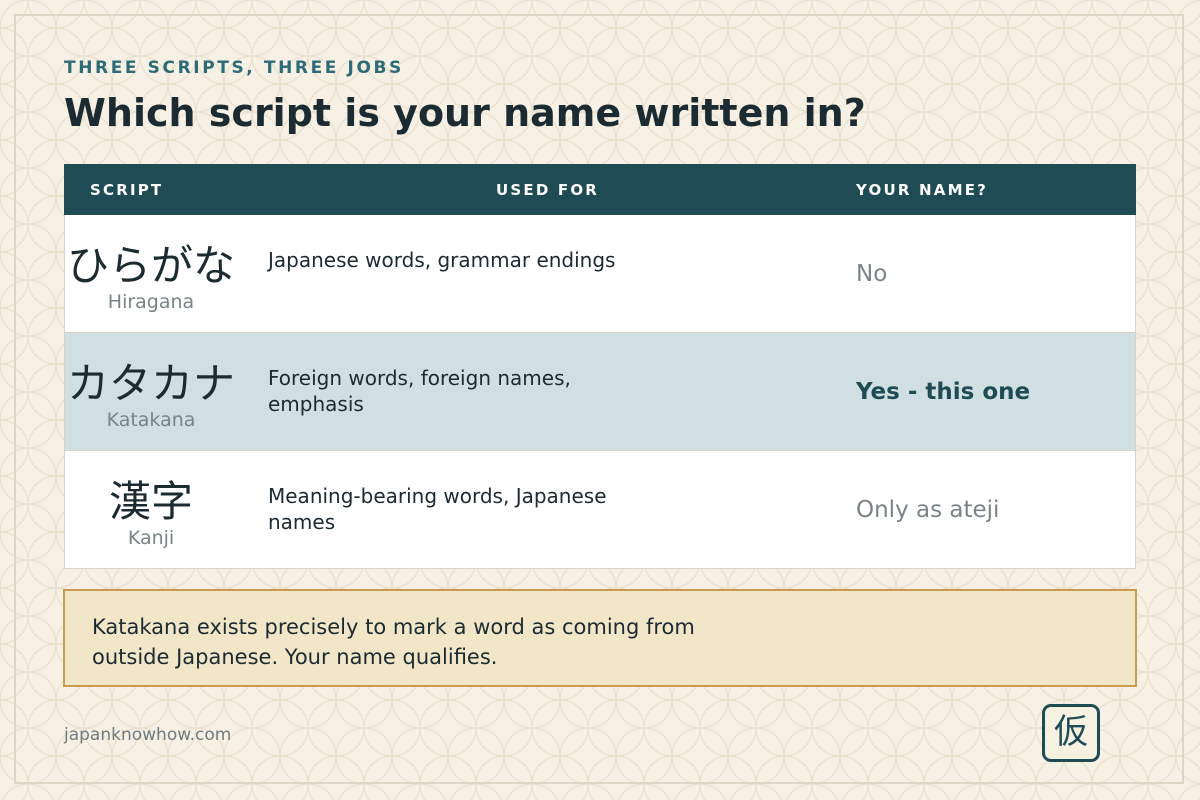 This screenshot has width=1200, height=800. Describe the element at coordinates (437, 509) in the screenshot. I see `used-for-cell: Meaning-bearing words, Japanese names` at that location.